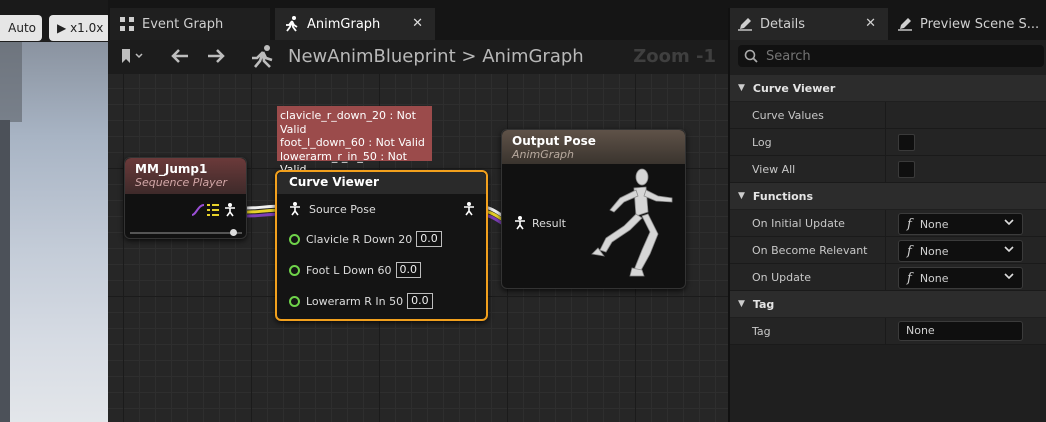 The height and width of the screenshot is (422, 1046). I want to click on property-row-log: Log, so click(888, 142).